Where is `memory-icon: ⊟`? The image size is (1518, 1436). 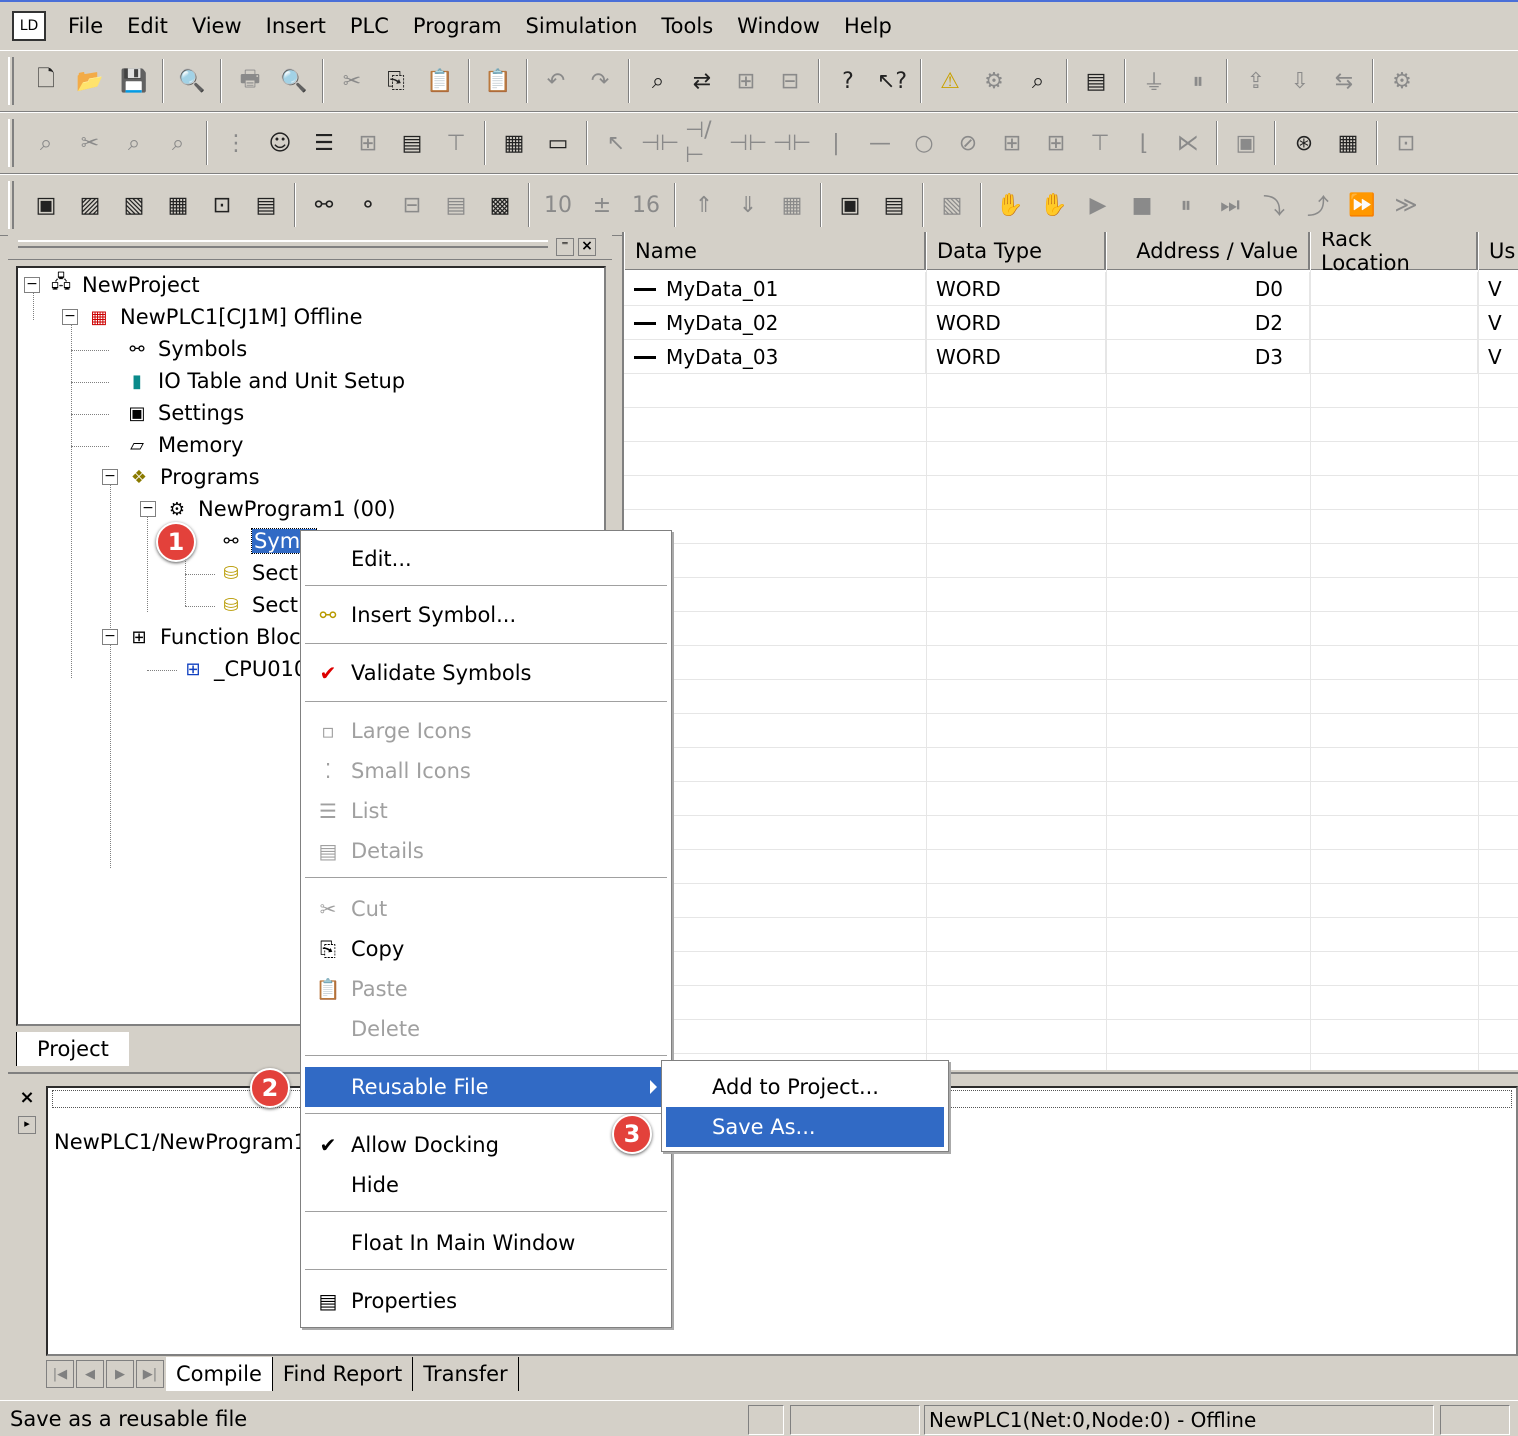
memory-icon: ⊟ is located at coordinates (412, 205).